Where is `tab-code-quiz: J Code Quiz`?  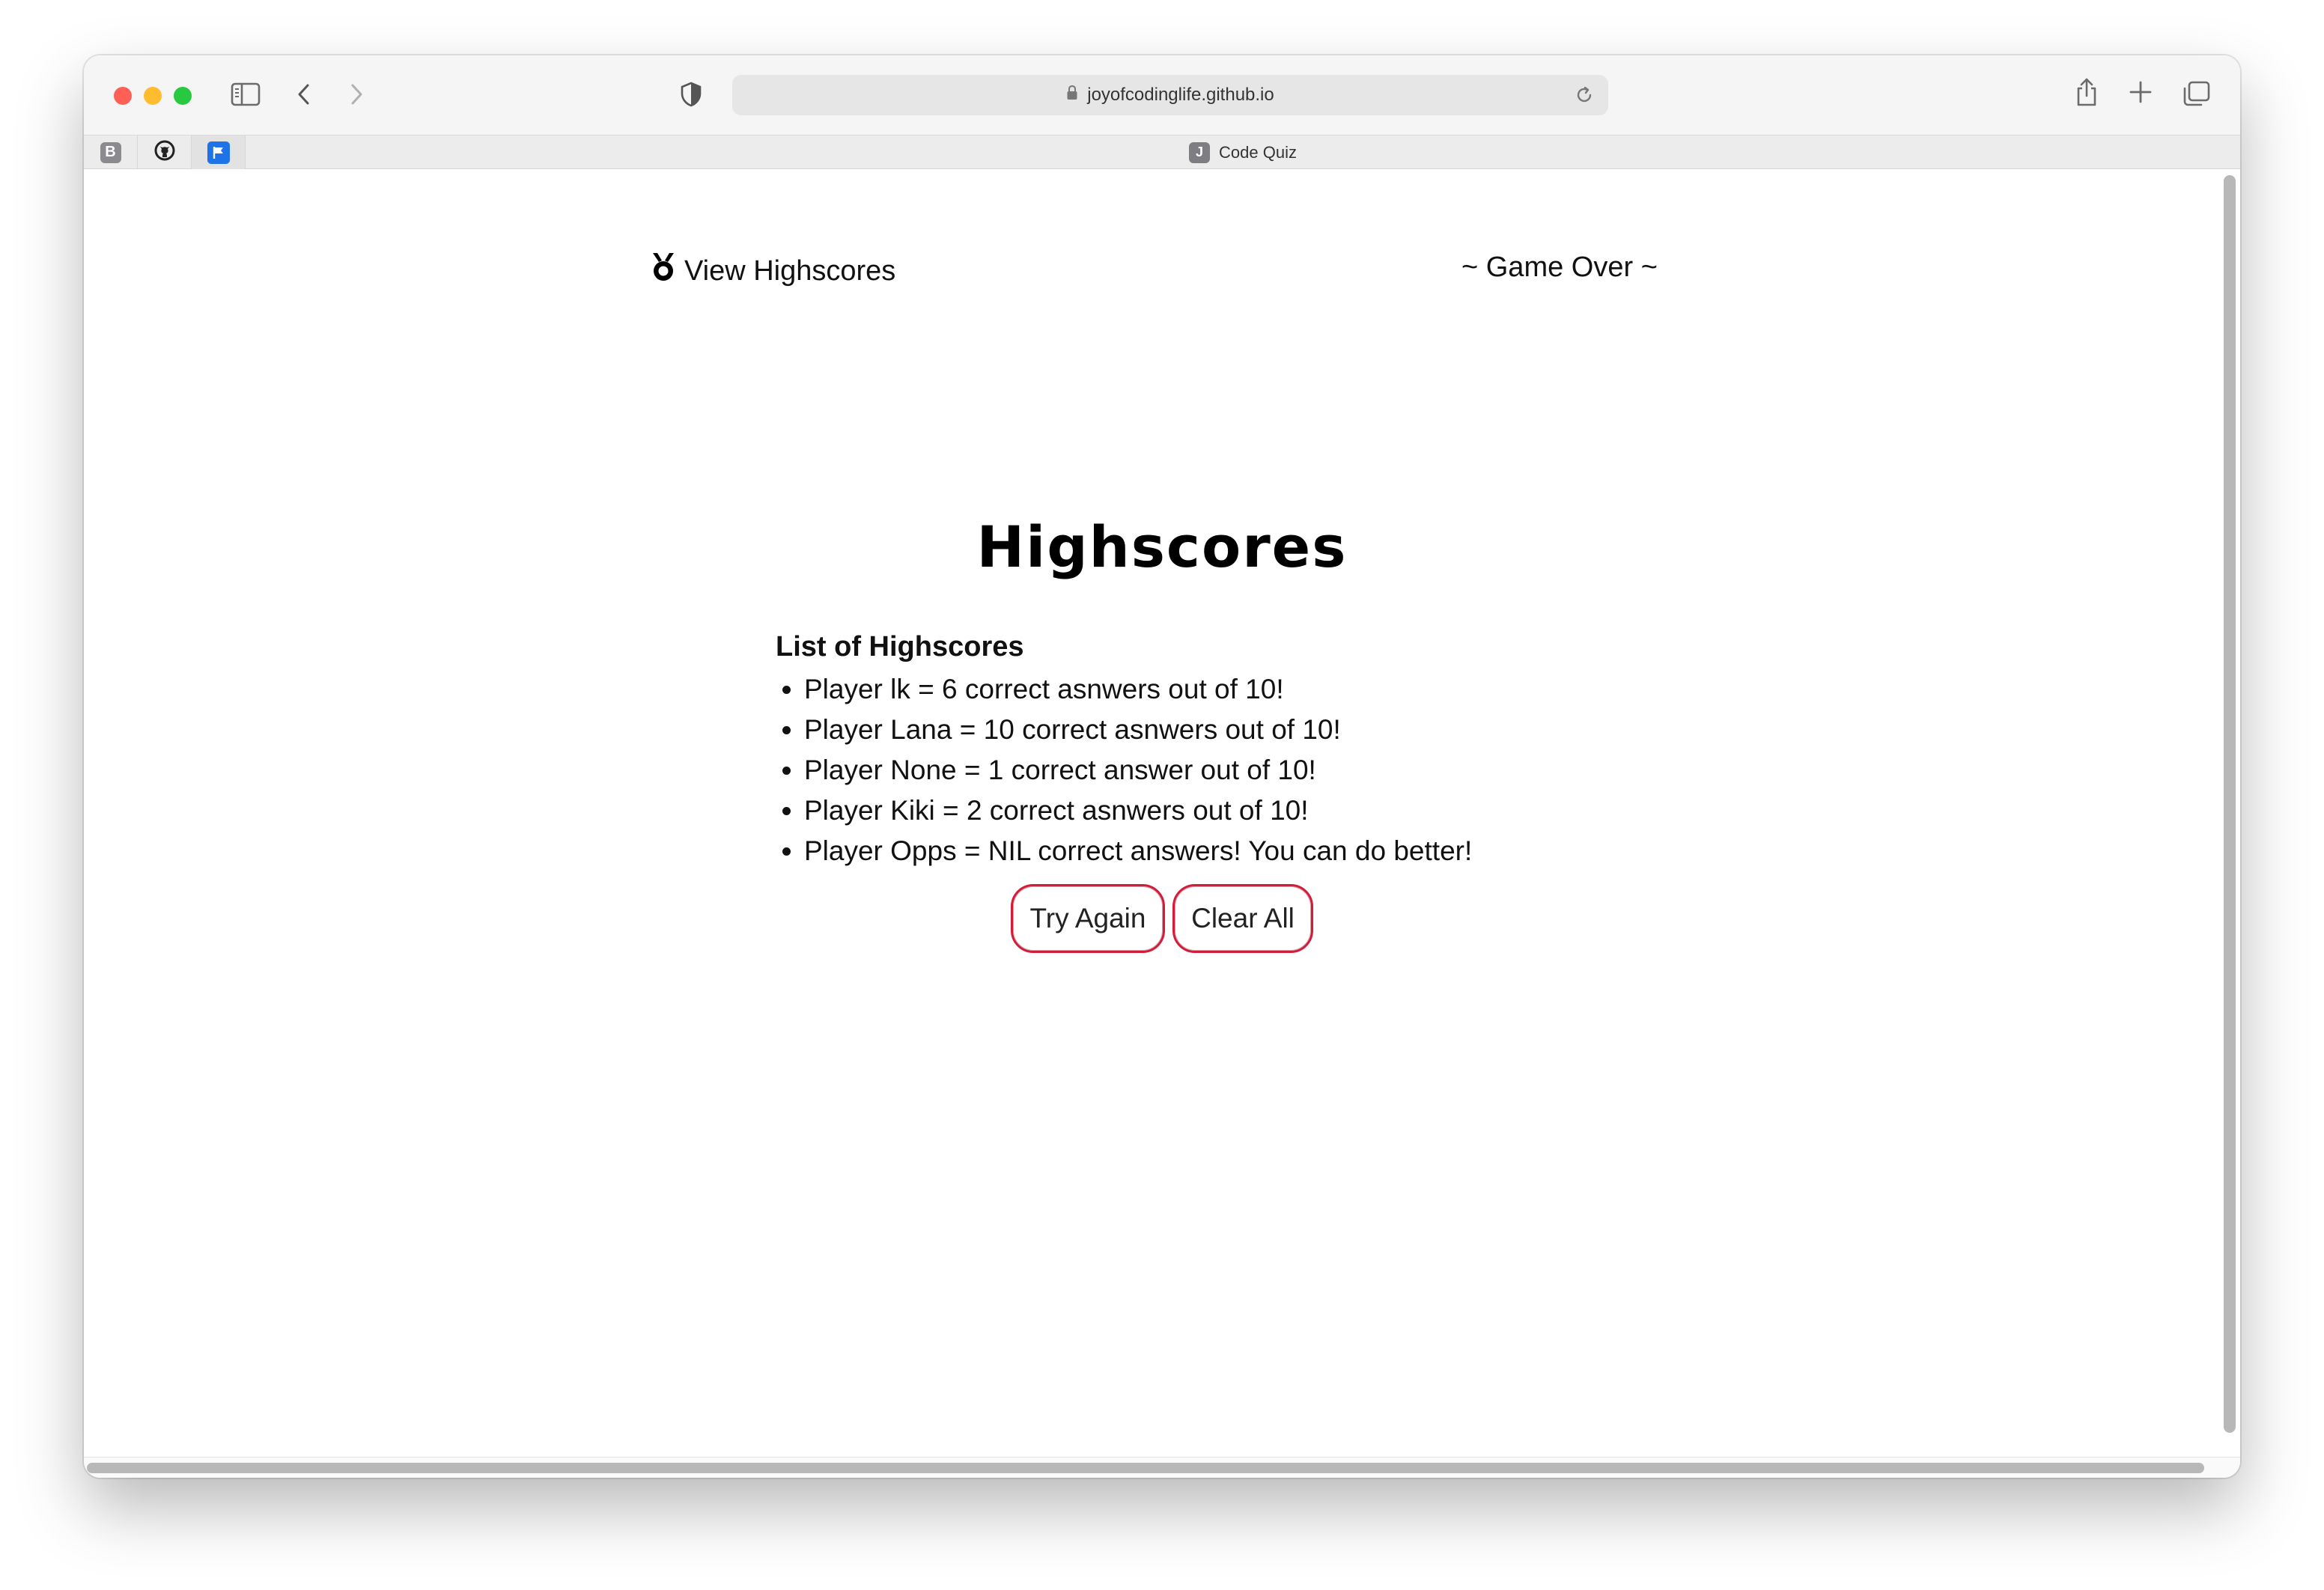 tab-code-quiz: J Code Quiz is located at coordinates (1243, 152).